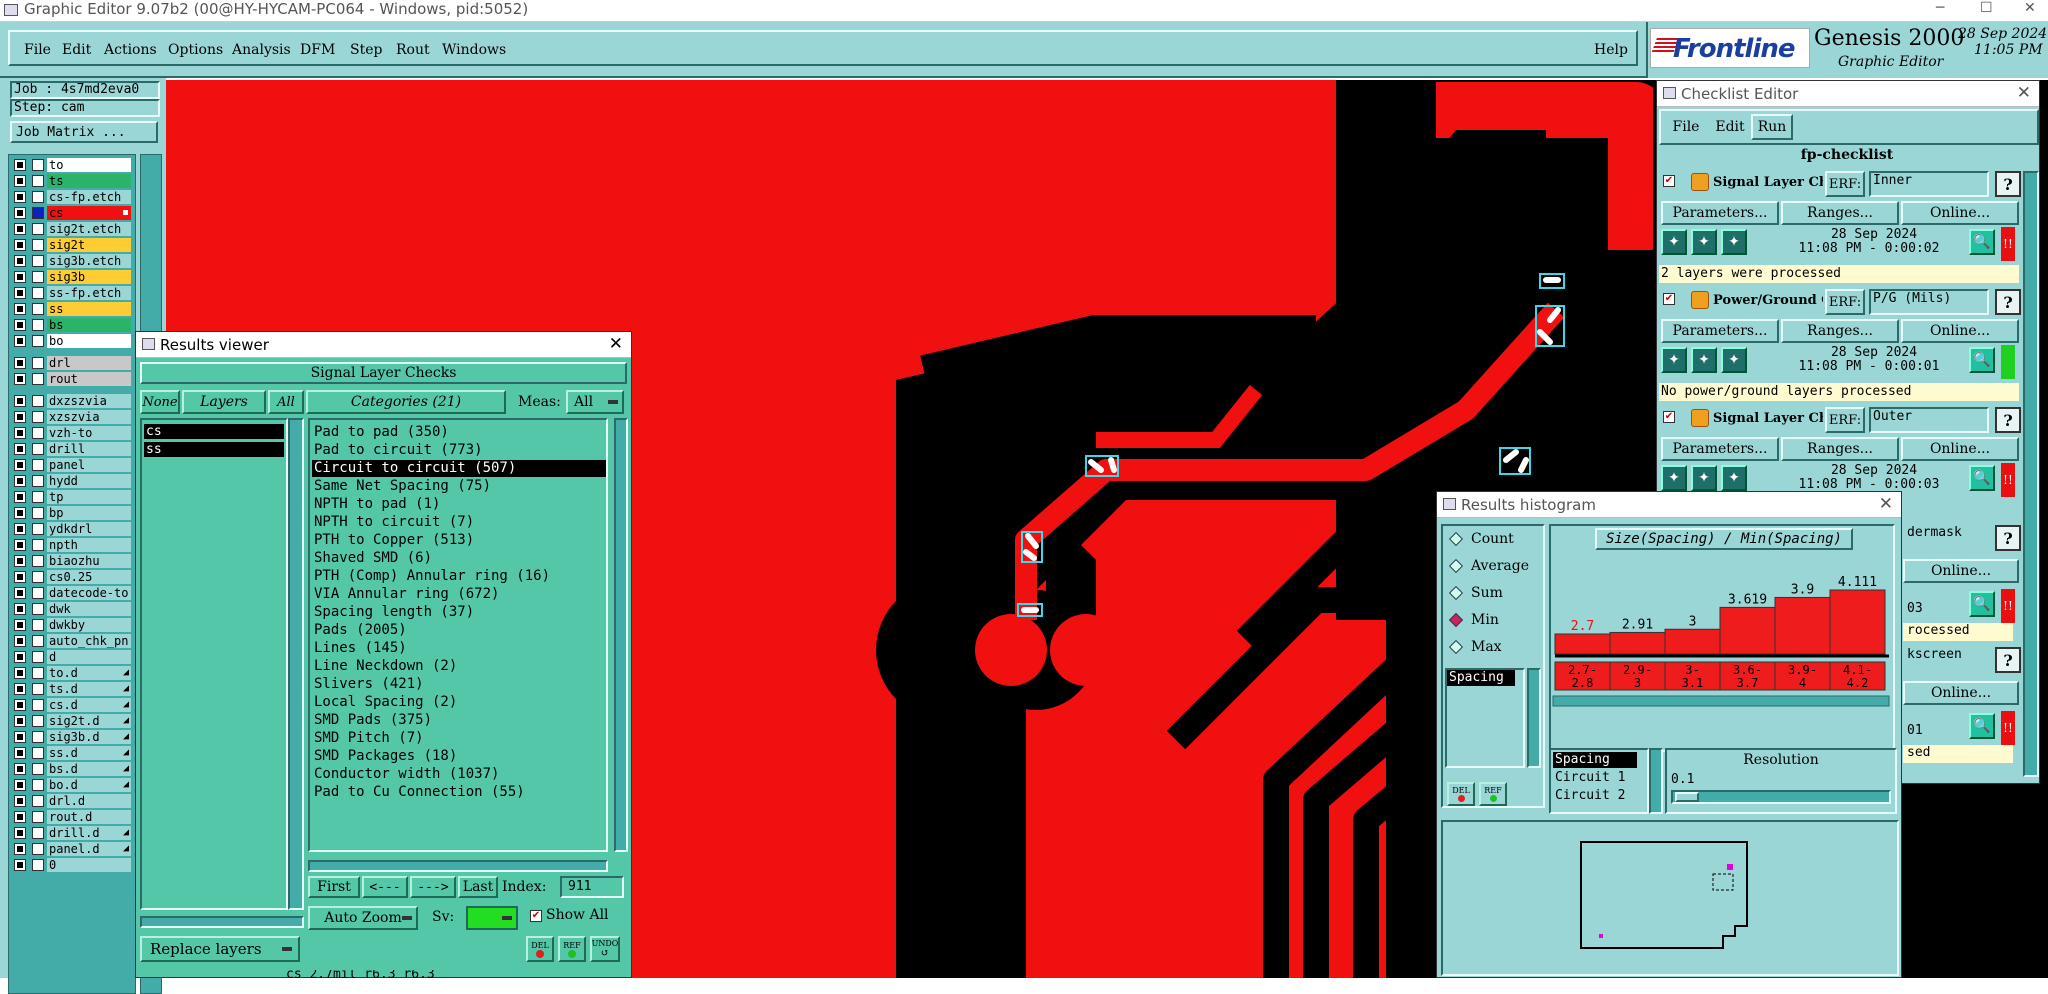 This screenshot has height=994, width=2048. I want to click on layers-vscroll, so click(296, 664).